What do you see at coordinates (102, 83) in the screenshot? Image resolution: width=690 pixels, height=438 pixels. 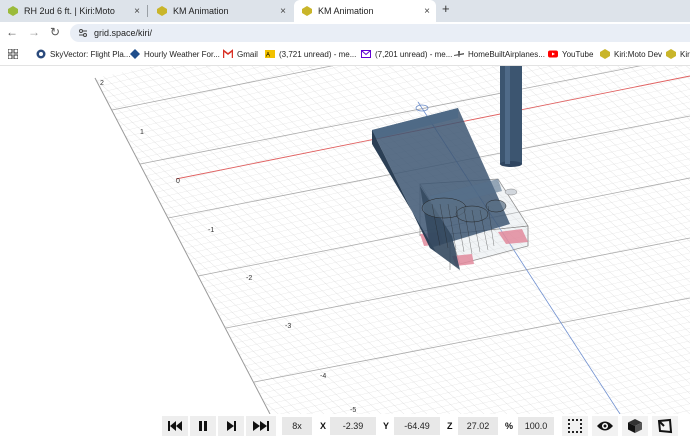 I see `axis-label: 2` at bounding box center [102, 83].